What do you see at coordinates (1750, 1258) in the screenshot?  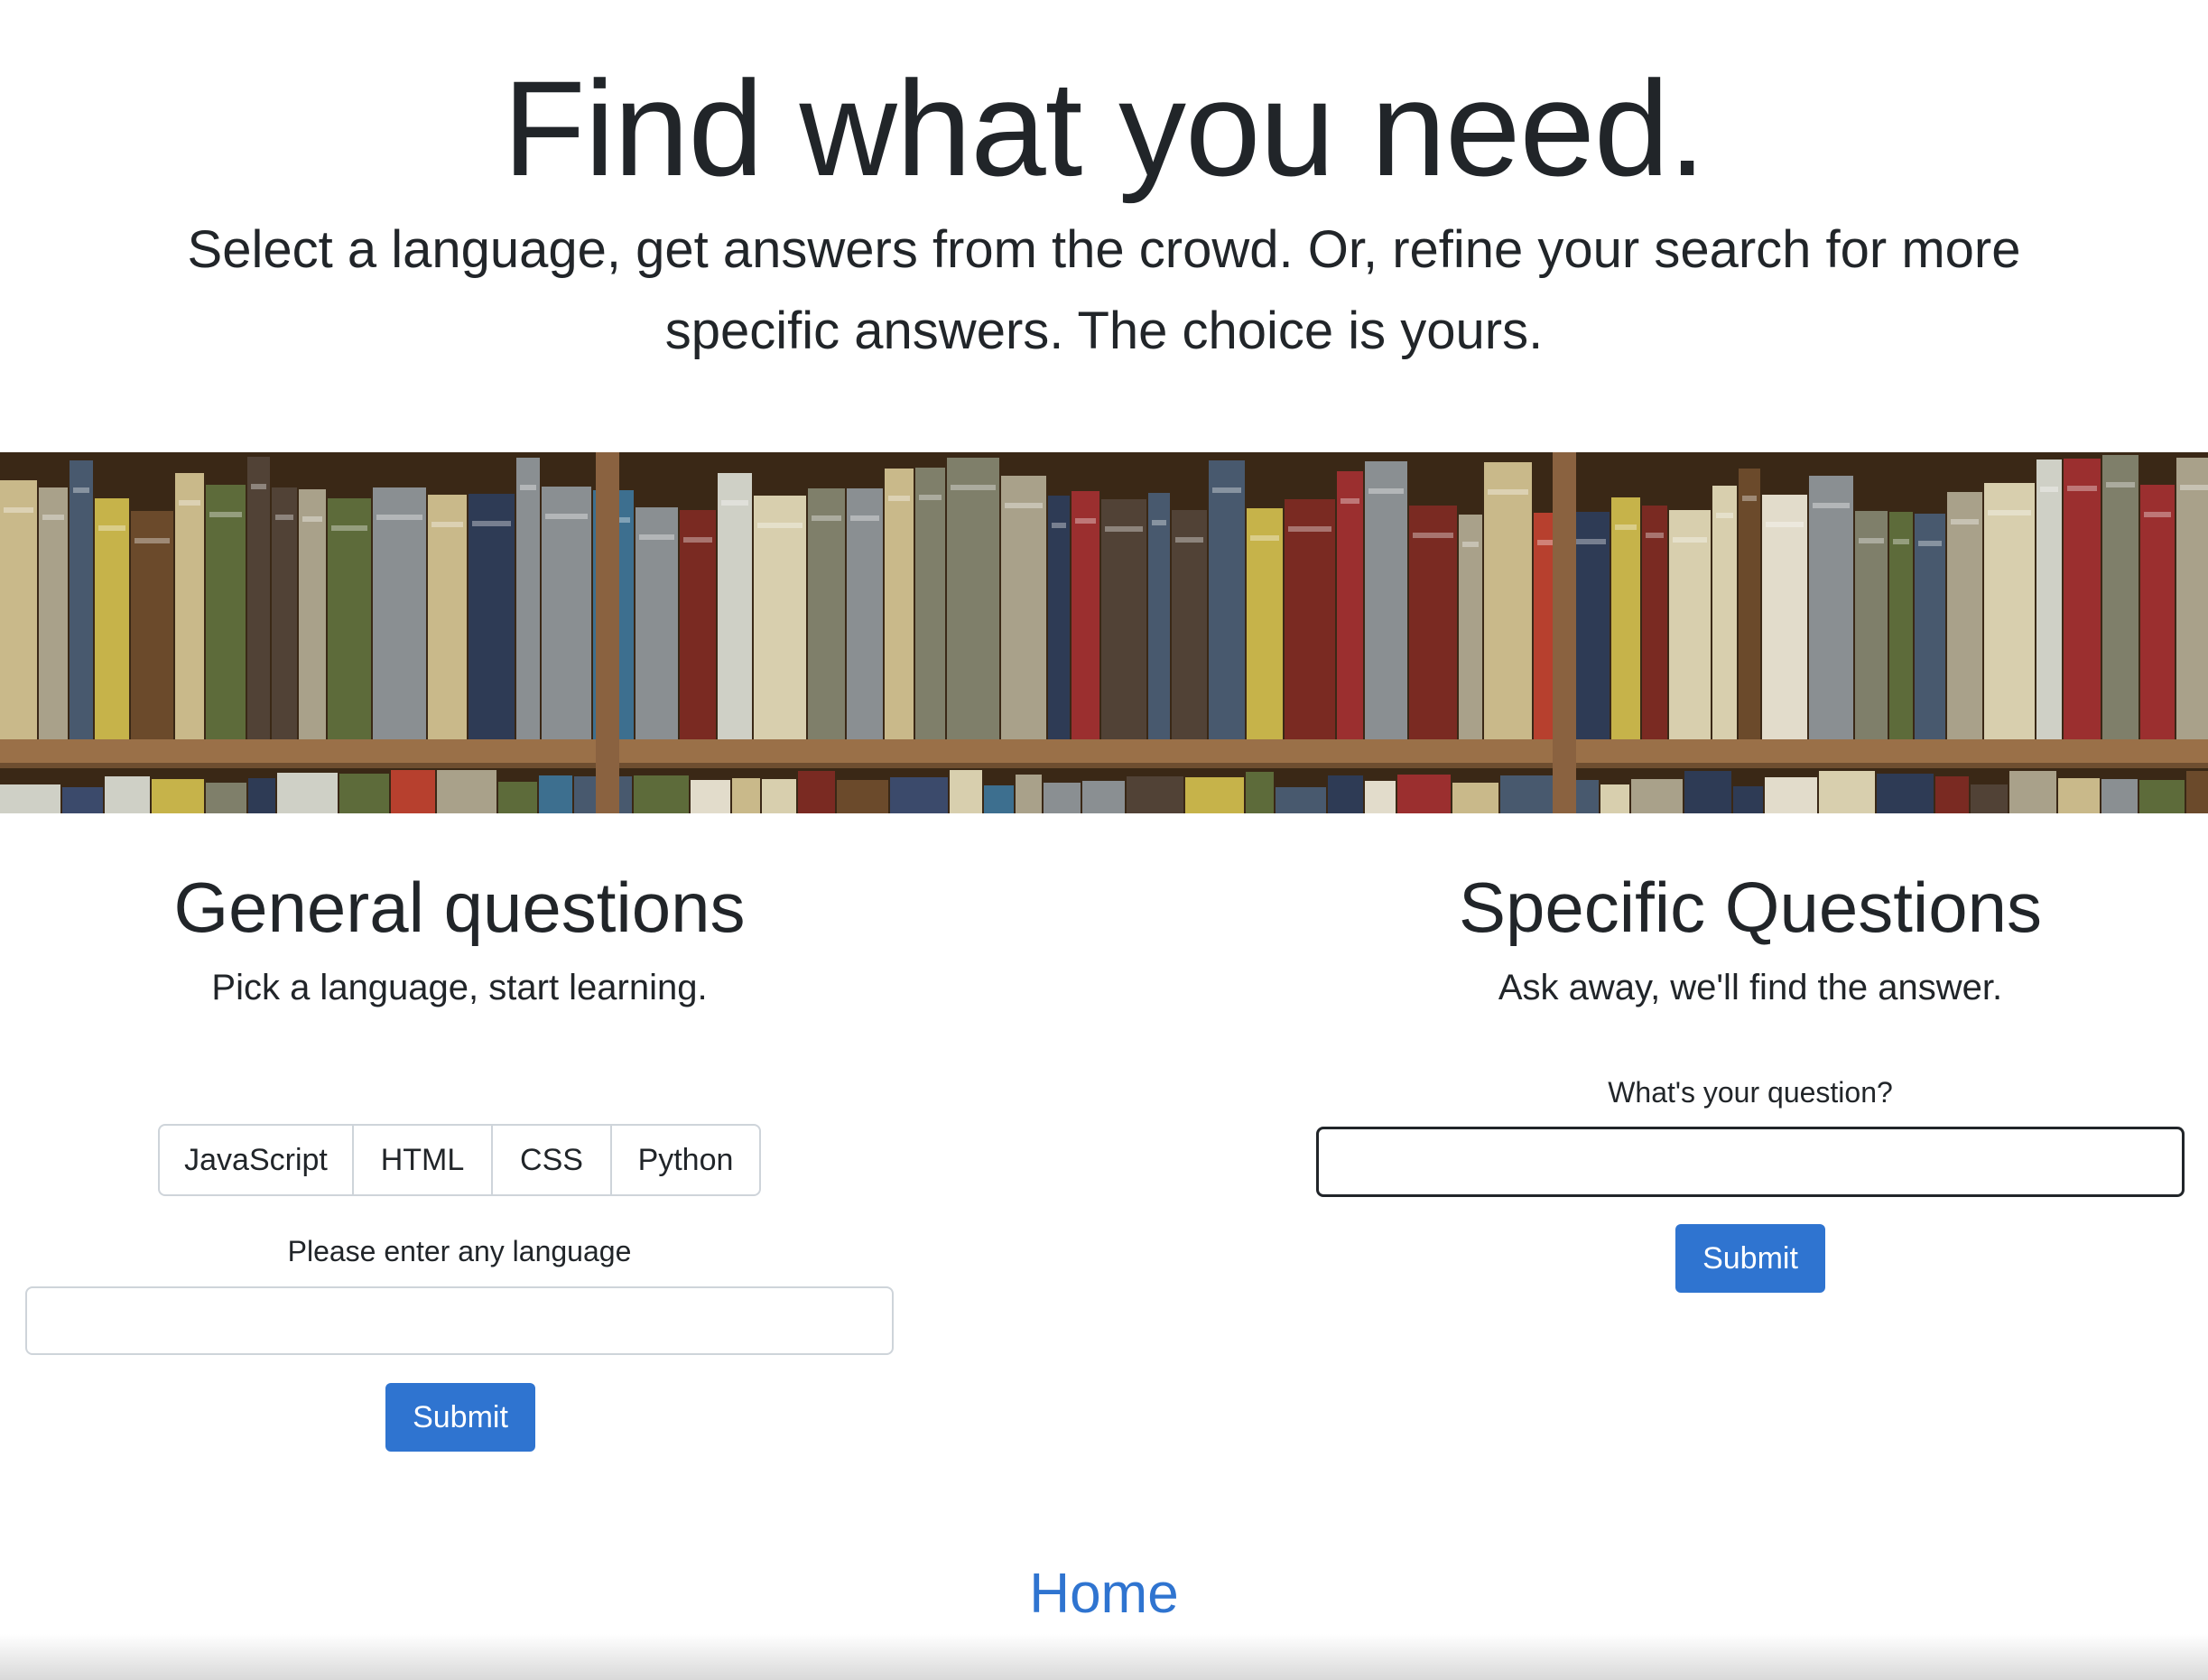 I see `specific-submit-button: Submit` at bounding box center [1750, 1258].